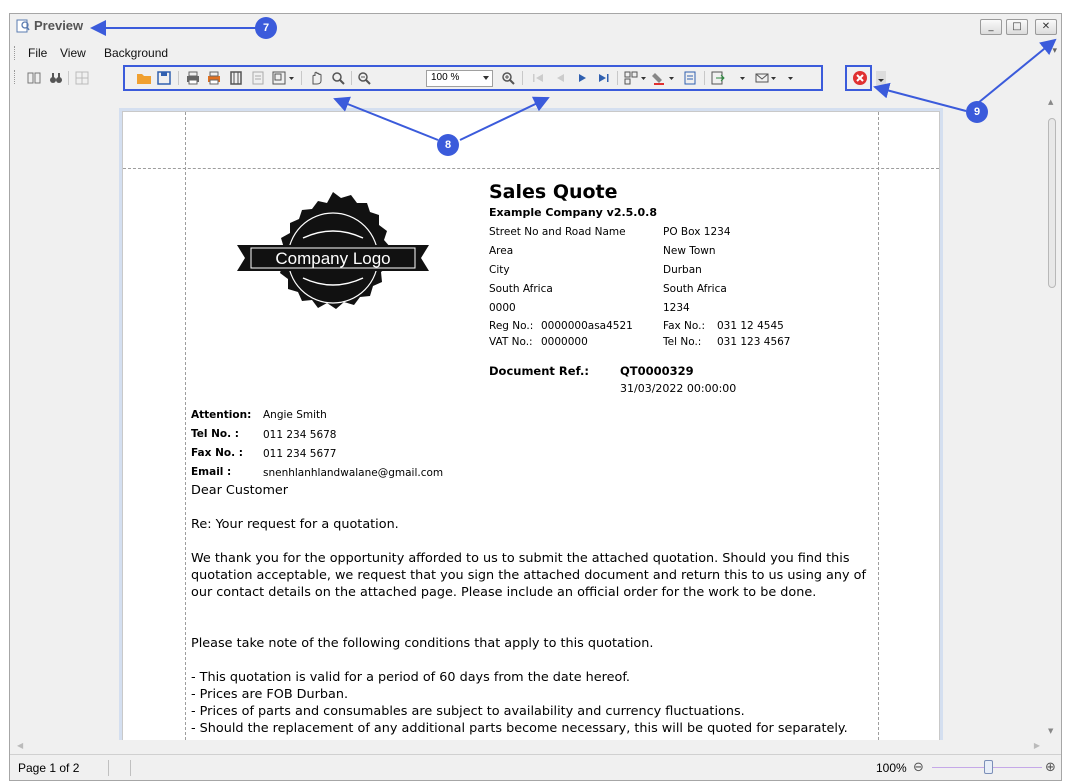  What do you see at coordinates (682, 342) in the screenshot?
I see `tel-no-label: Tel No.:` at bounding box center [682, 342].